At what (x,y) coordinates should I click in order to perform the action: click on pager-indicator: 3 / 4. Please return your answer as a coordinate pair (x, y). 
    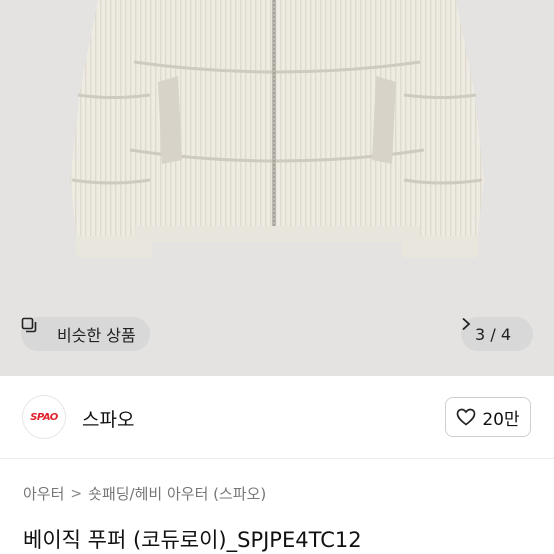
    Looking at the image, I should click on (493, 334).